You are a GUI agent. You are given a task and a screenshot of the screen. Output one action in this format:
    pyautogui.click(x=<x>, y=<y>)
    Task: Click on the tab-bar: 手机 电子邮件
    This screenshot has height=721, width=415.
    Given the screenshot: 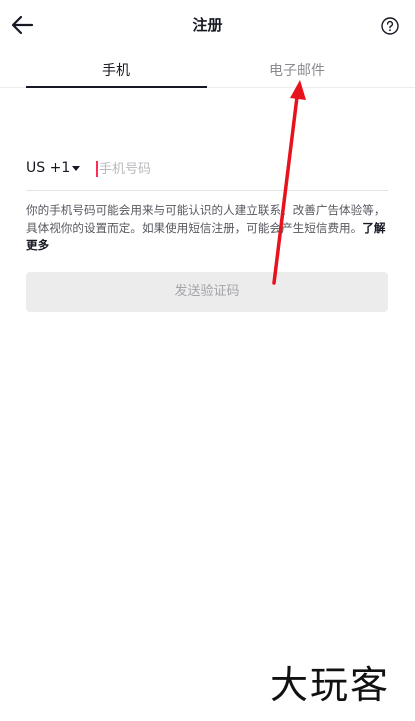 What is the action you would take?
    pyautogui.click(x=207, y=69)
    